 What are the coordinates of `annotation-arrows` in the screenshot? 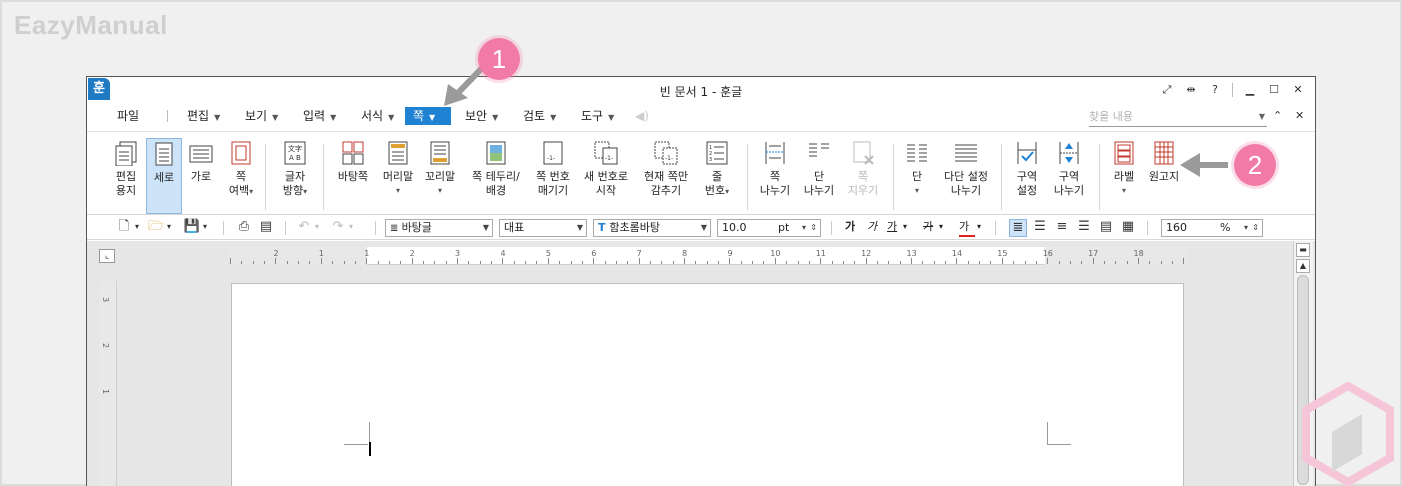 It's located at (836, 120).